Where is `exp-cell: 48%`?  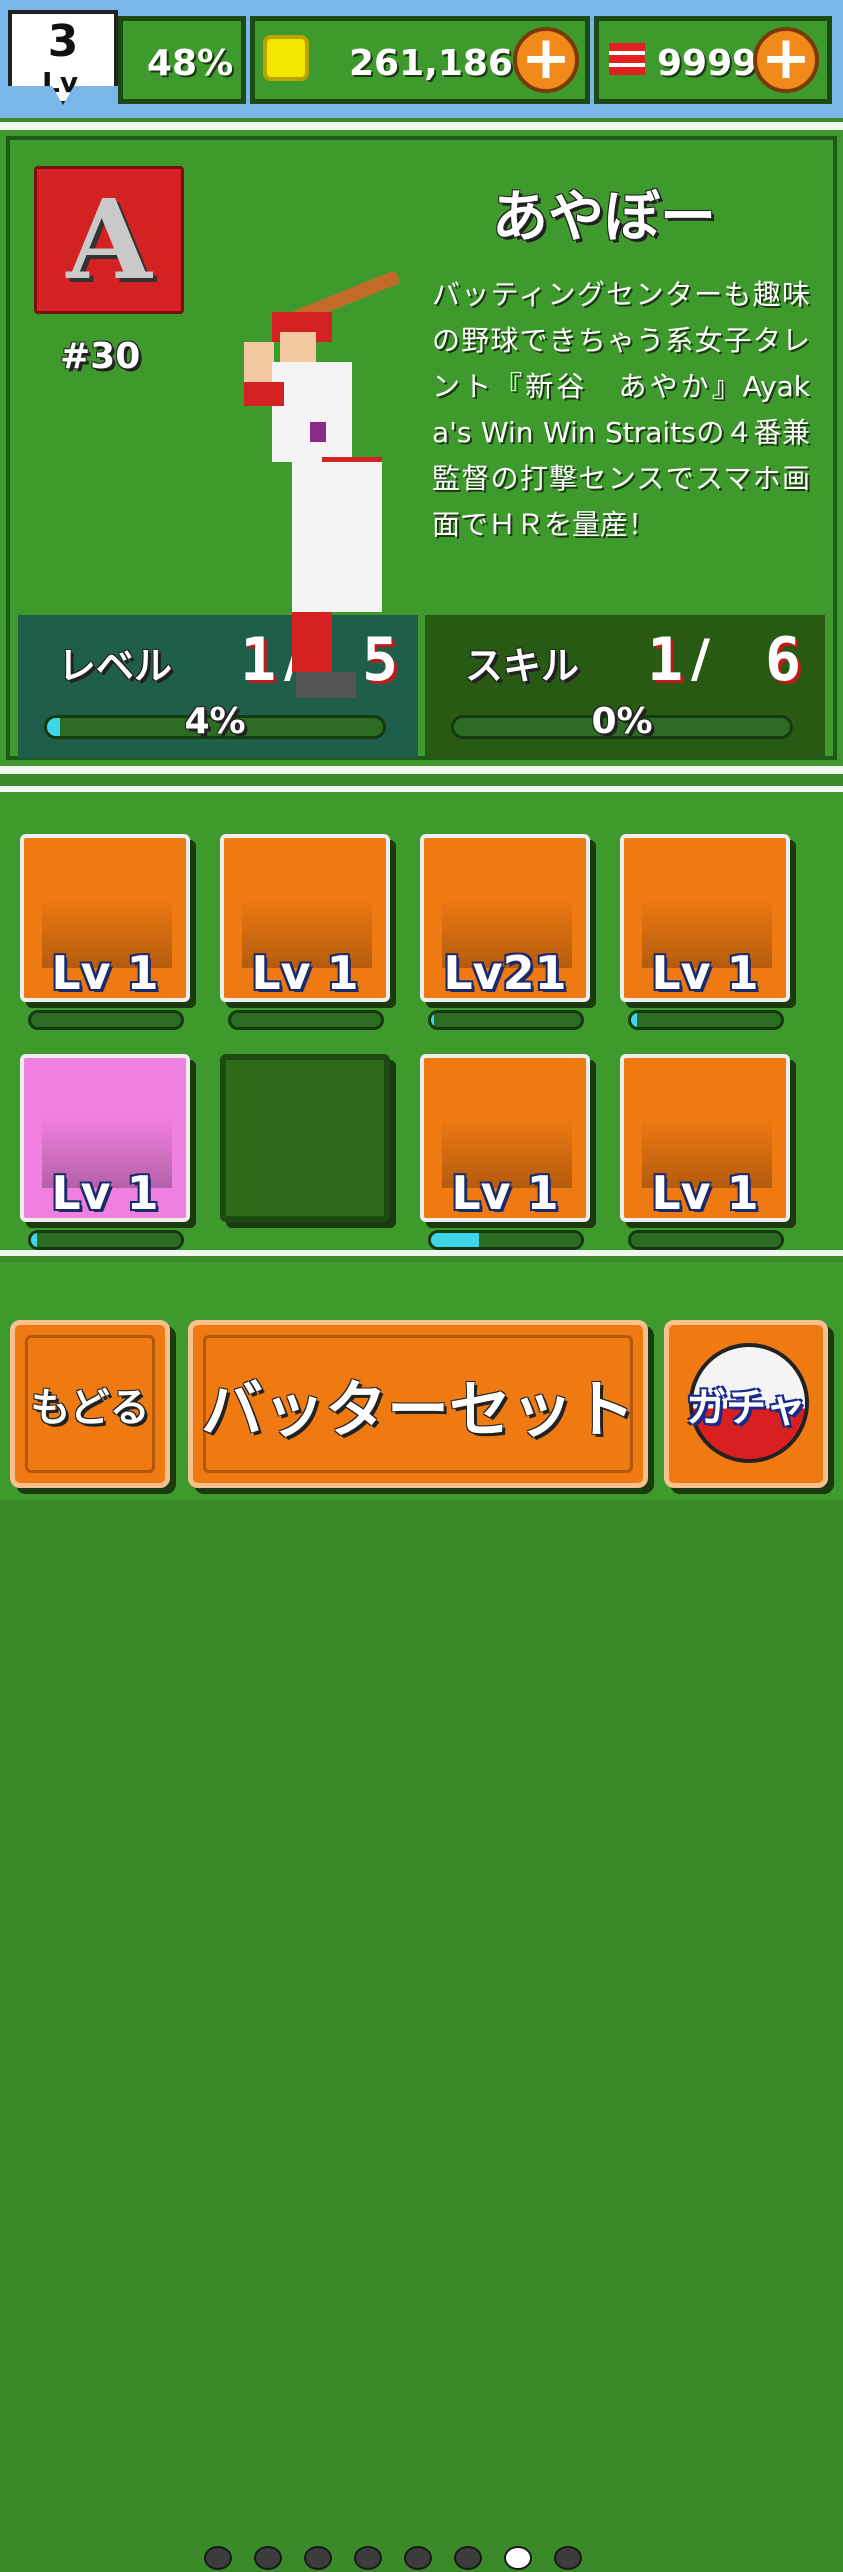
exp-cell: 48% is located at coordinates (182, 60).